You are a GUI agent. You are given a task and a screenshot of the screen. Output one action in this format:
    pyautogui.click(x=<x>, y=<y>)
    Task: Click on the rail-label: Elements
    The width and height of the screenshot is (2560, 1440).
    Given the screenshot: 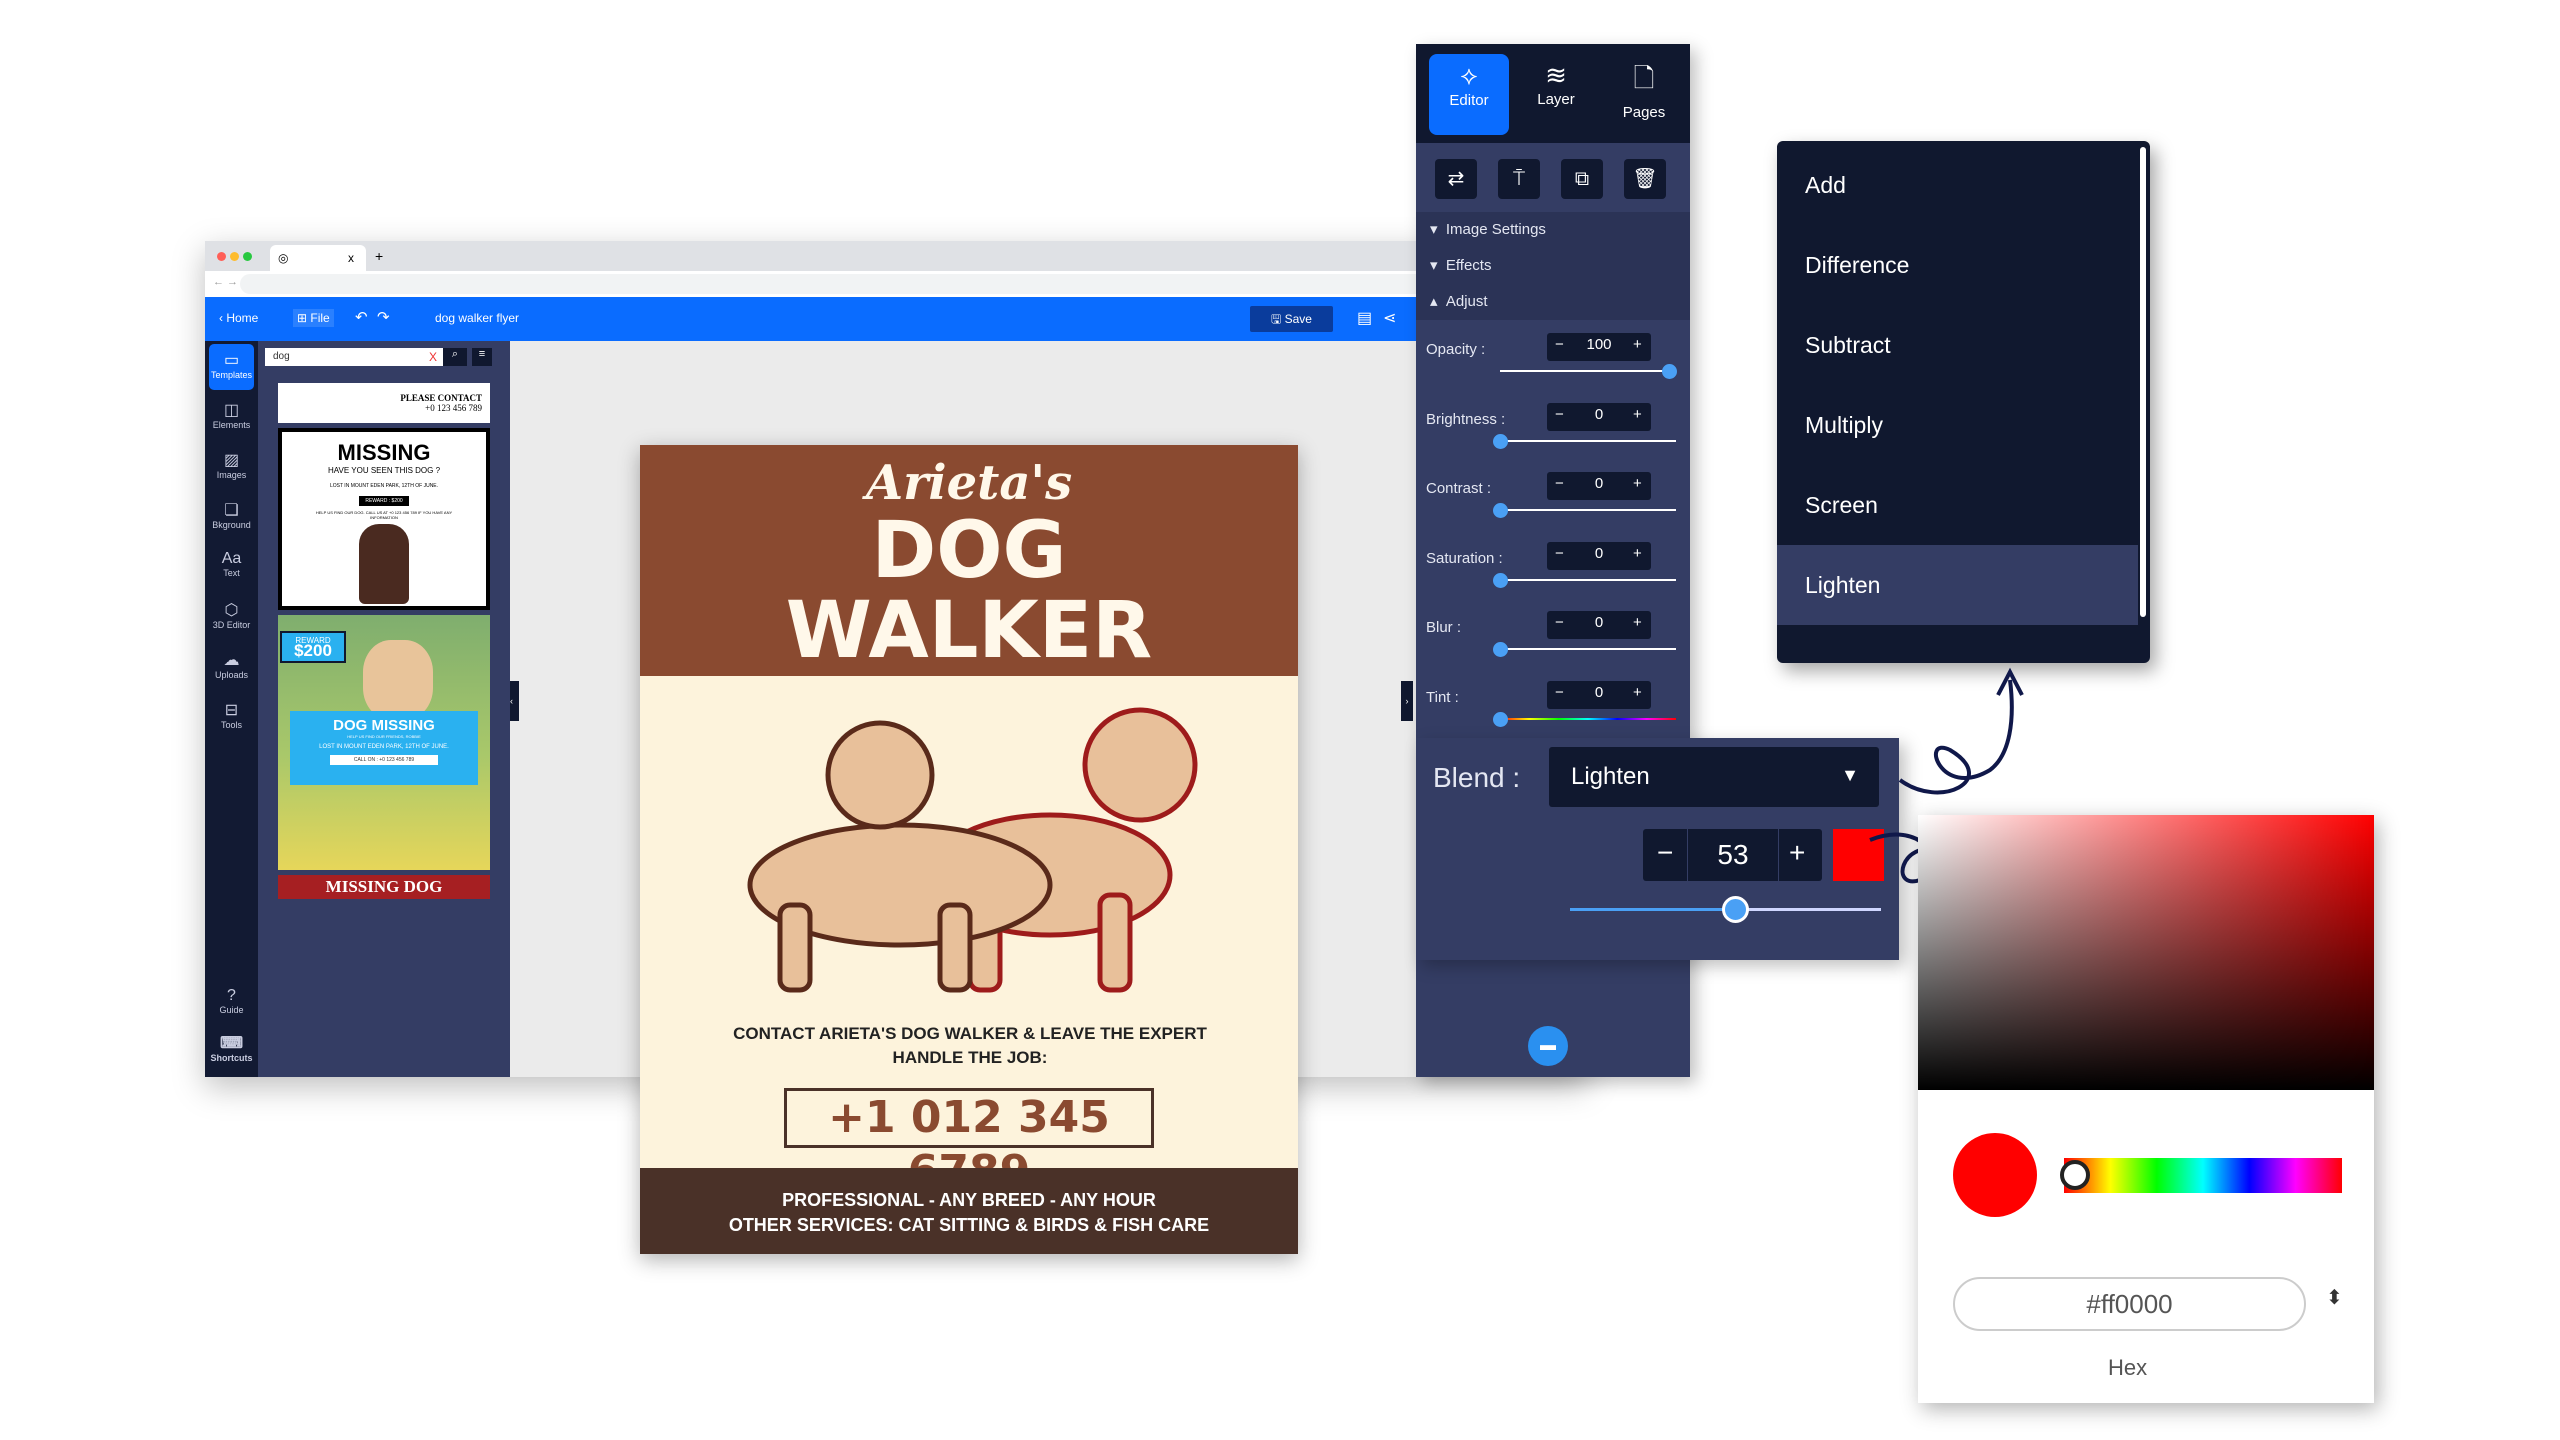 What is the action you would take?
    pyautogui.click(x=231, y=425)
    